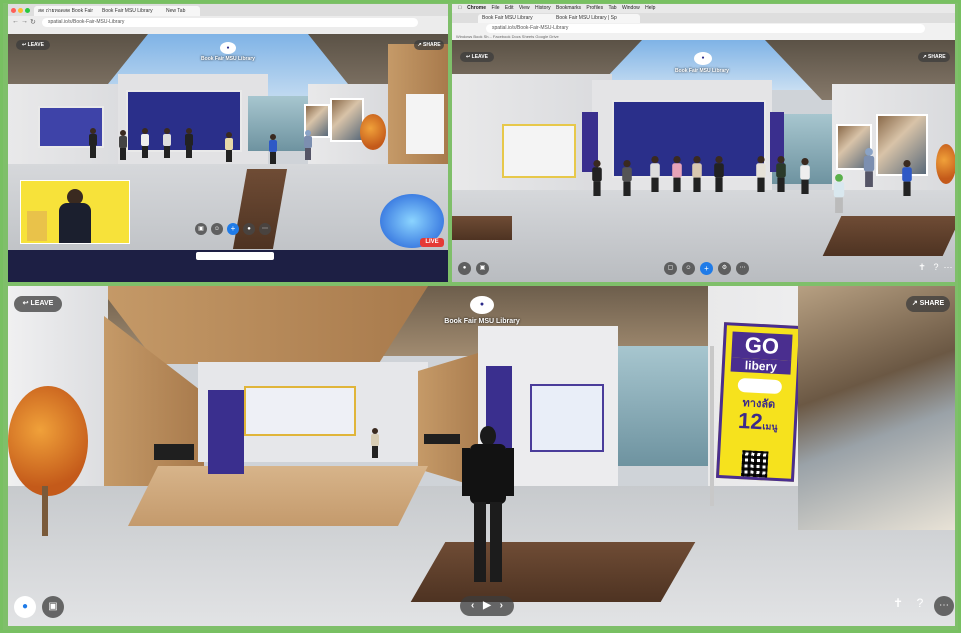 Image resolution: width=961 pixels, height=633 pixels. What do you see at coordinates (13, 10) in the screenshot?
I see `close-window-icon` at bounding box center [13, 10].